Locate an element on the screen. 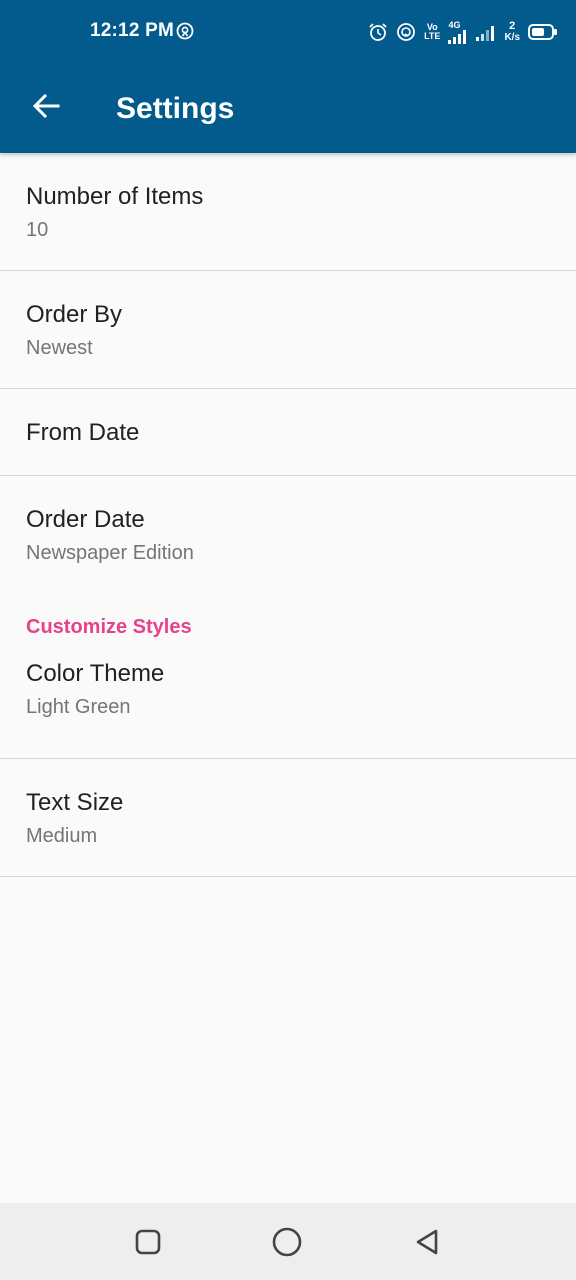  alarm-icon is located at coordinates (378, 32).